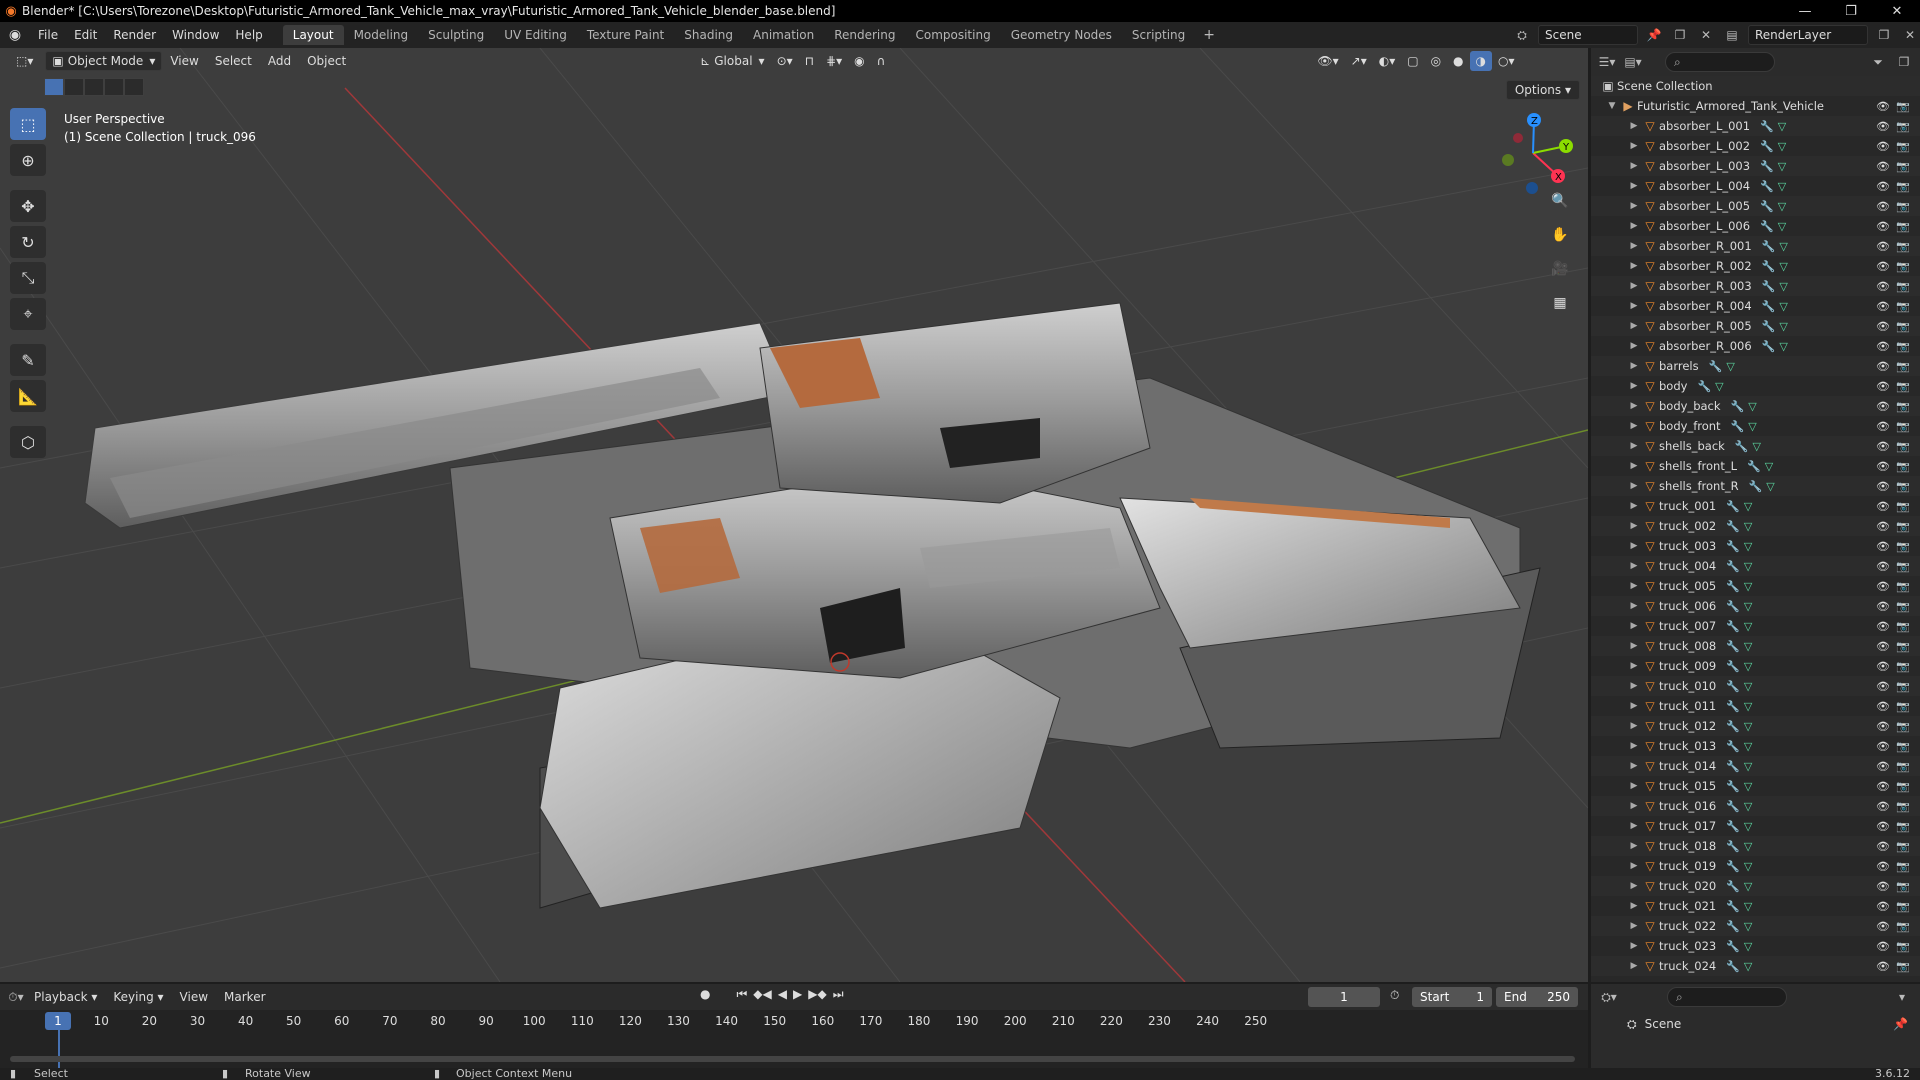  Describe the element at coordinates (1755, 486) in the screenshot. I see `outliner-object-row: ▶ ▽ shells_front_R 🔧 ▽ 👁 📷` at that location.